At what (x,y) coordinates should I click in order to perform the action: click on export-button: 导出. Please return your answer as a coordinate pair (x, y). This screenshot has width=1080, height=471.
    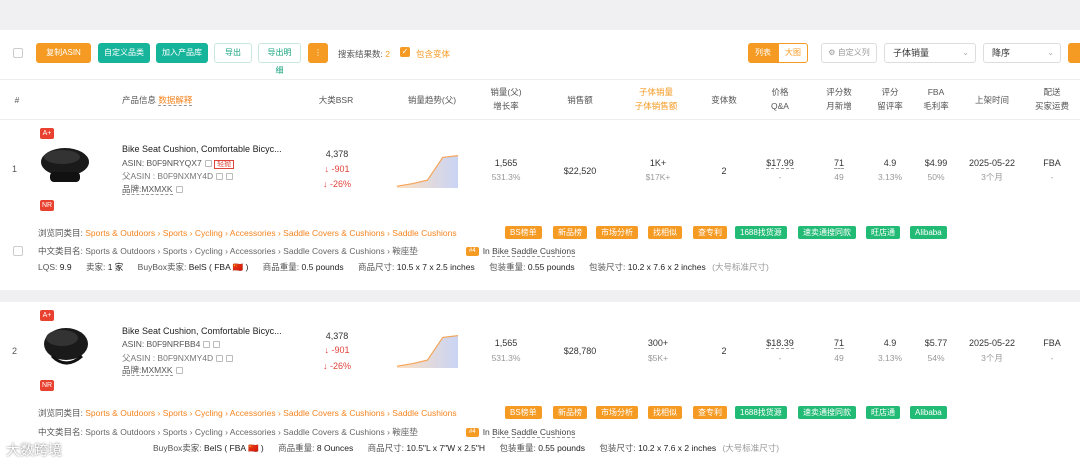
    Looking at the image, I should click on (233, 53).